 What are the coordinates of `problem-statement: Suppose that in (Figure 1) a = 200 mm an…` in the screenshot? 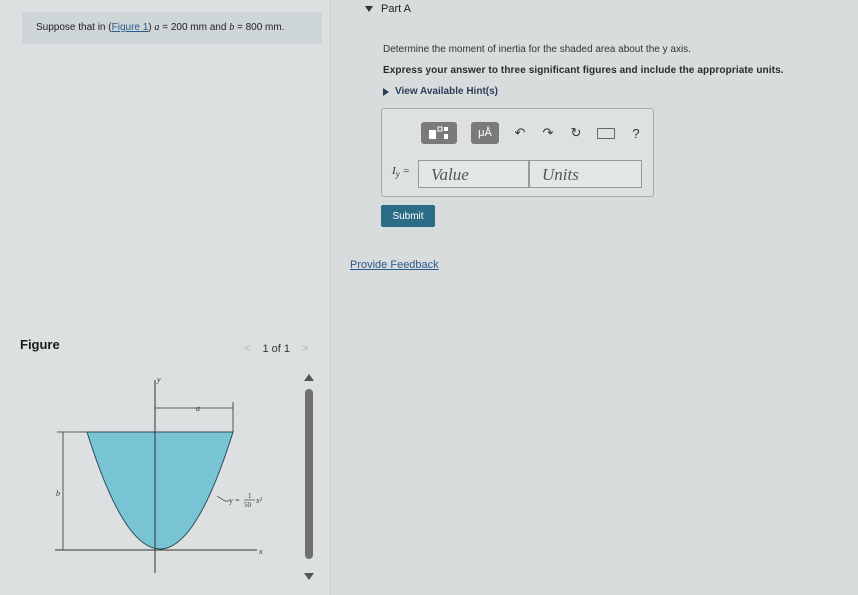 It's located at (172, 28).